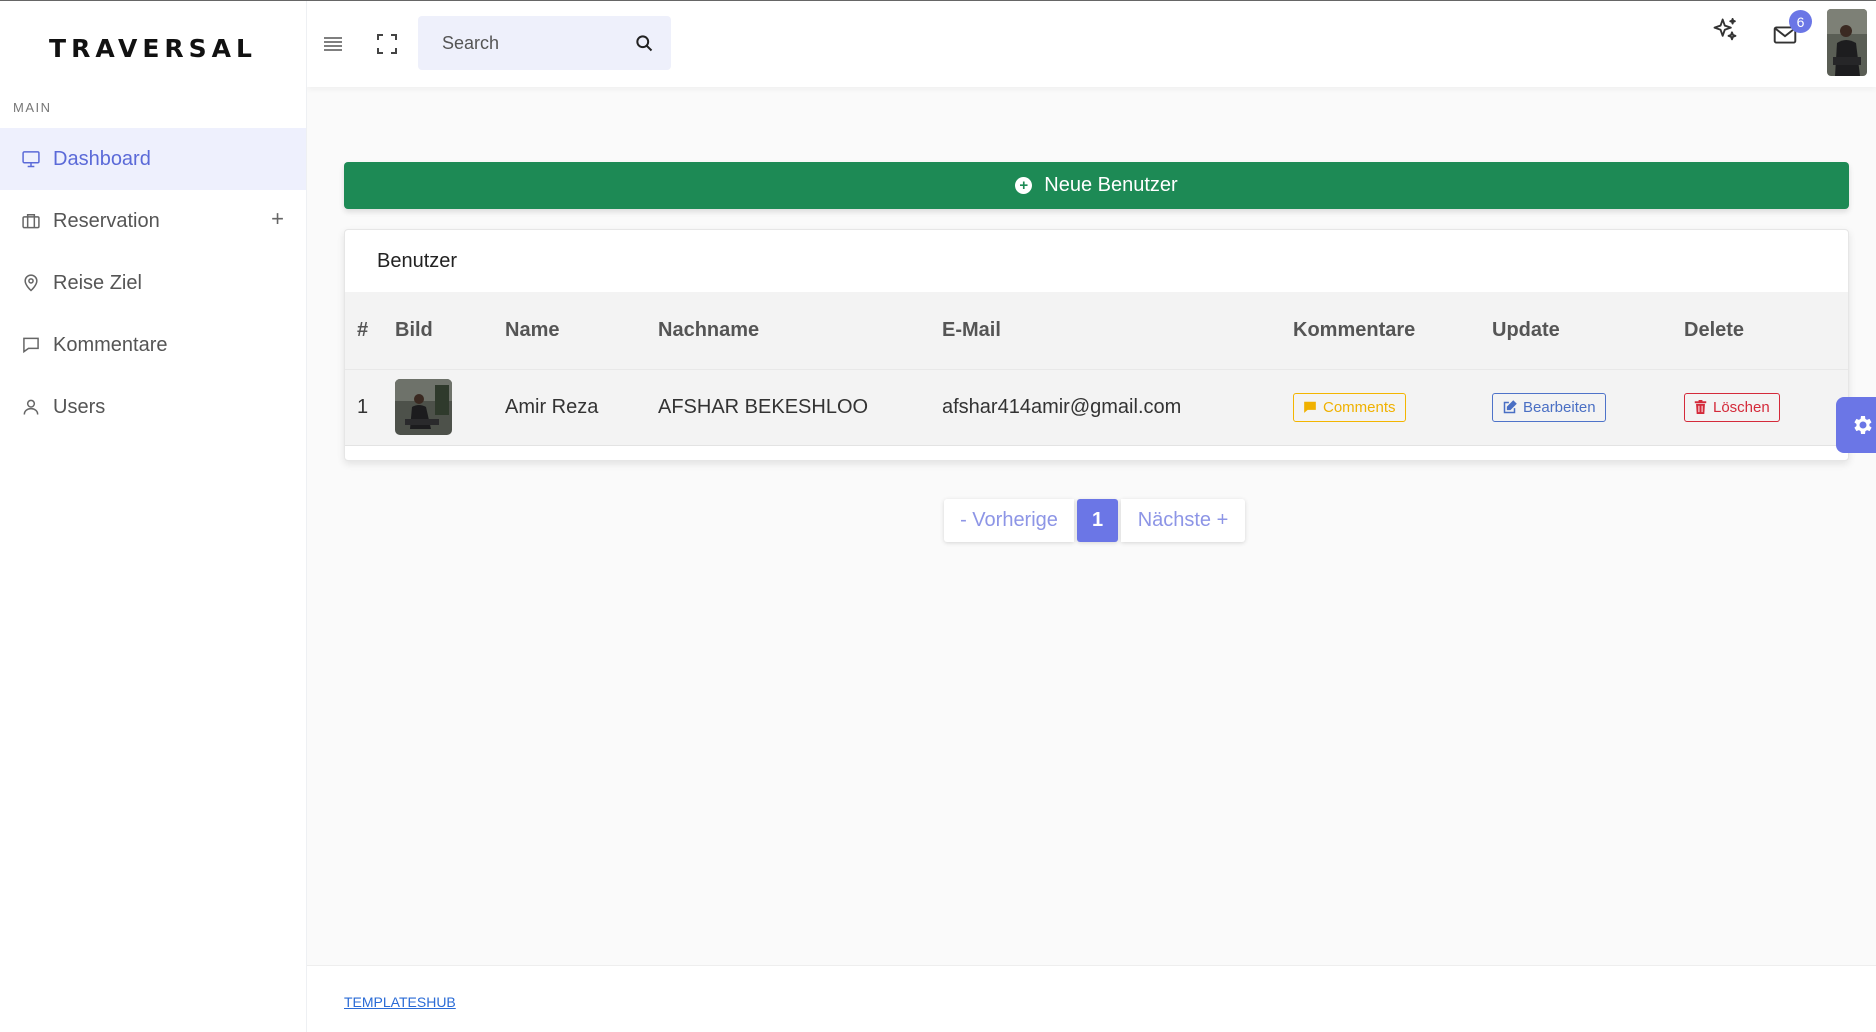 The width and height of the screenshot is (1876, 1032). What do you see at coordinates (79, 406) in the screenshot?
I see `sidebar-item-label: Users` at bounding box center [79, 406].